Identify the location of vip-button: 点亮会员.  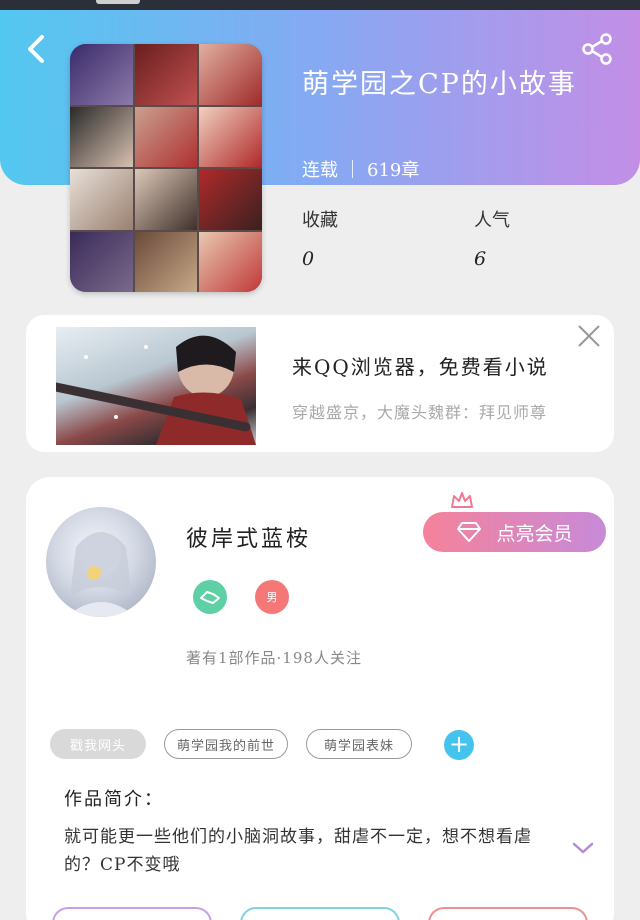
(514, 532).